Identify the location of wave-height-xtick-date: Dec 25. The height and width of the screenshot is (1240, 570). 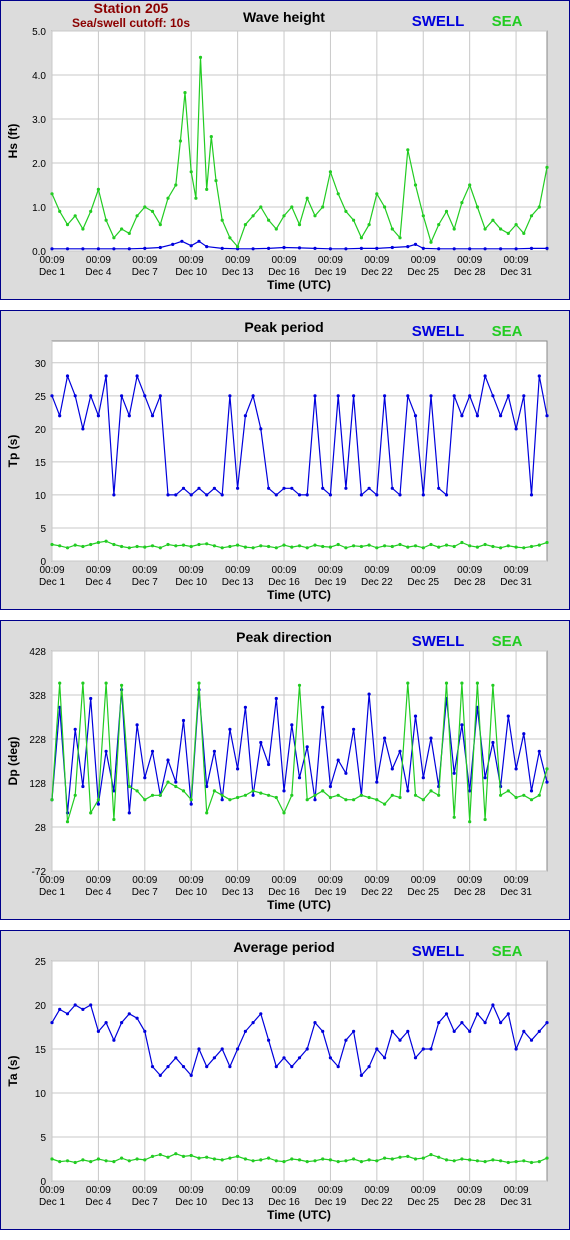
(423, 272).